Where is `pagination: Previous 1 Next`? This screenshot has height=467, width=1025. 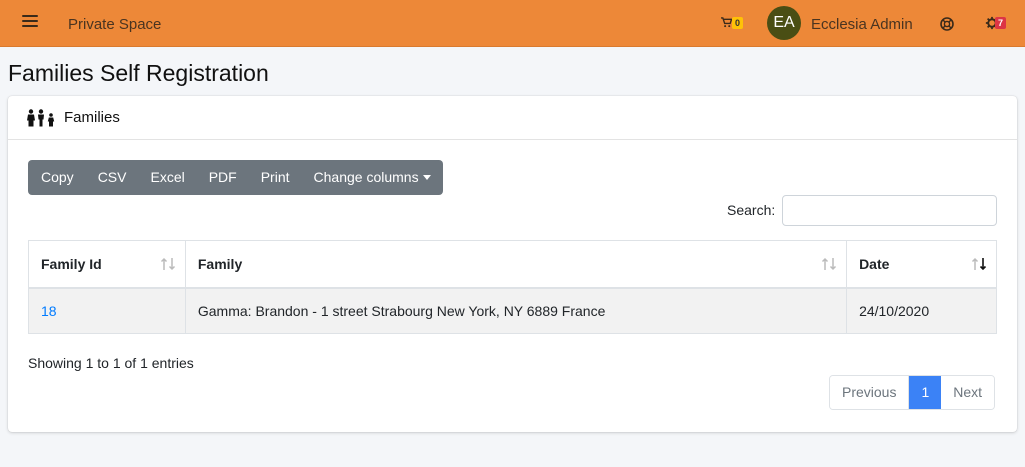
pagination: Previous 1 Next is located at coordinates (912, 392).